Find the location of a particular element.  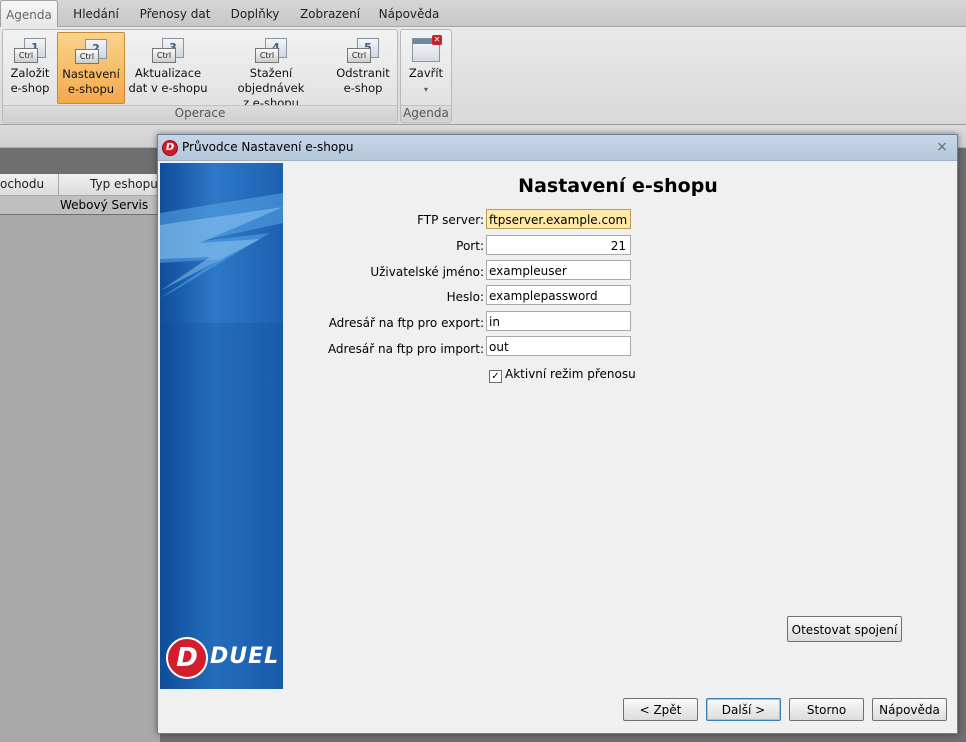

delete-eshop-icon: 5 Ctrl is located at coordinates (363, 51).